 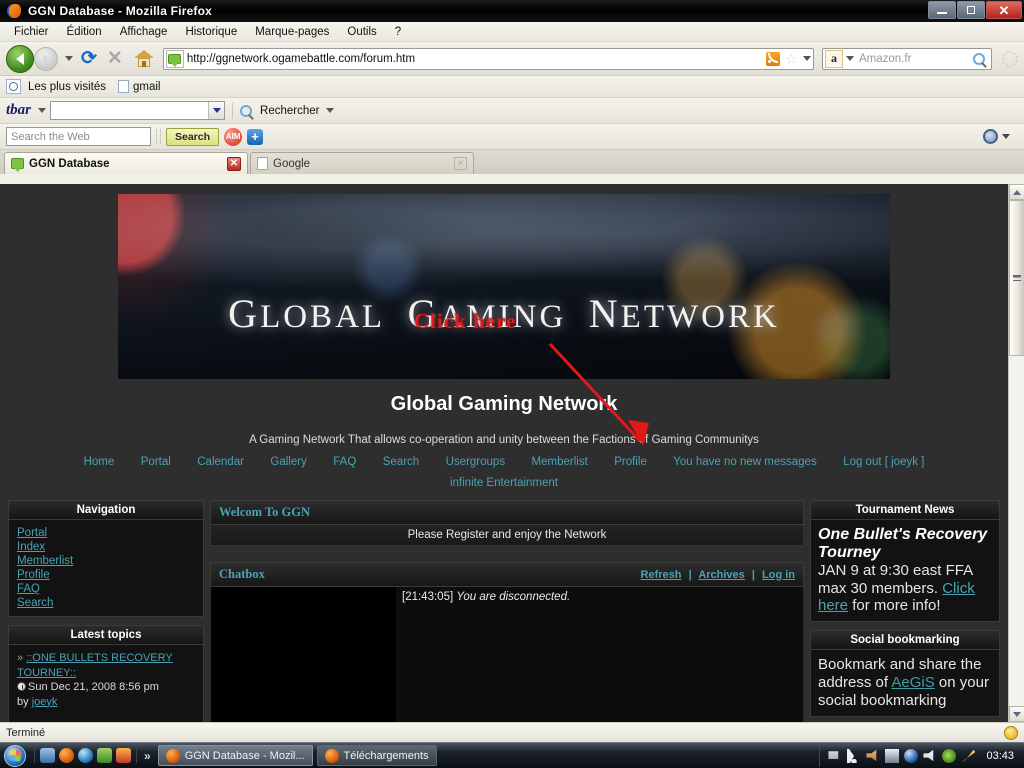 I want to click on home-icon, so click(x=143, y=58).